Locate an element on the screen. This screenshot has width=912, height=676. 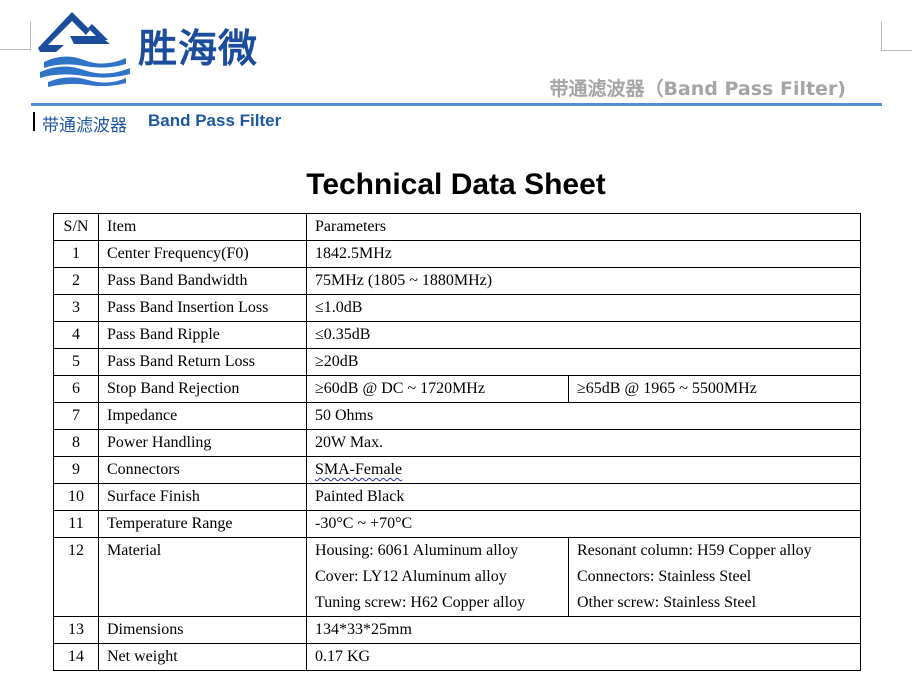
row-value: 20W Max. is located at coordinates (583, 443).